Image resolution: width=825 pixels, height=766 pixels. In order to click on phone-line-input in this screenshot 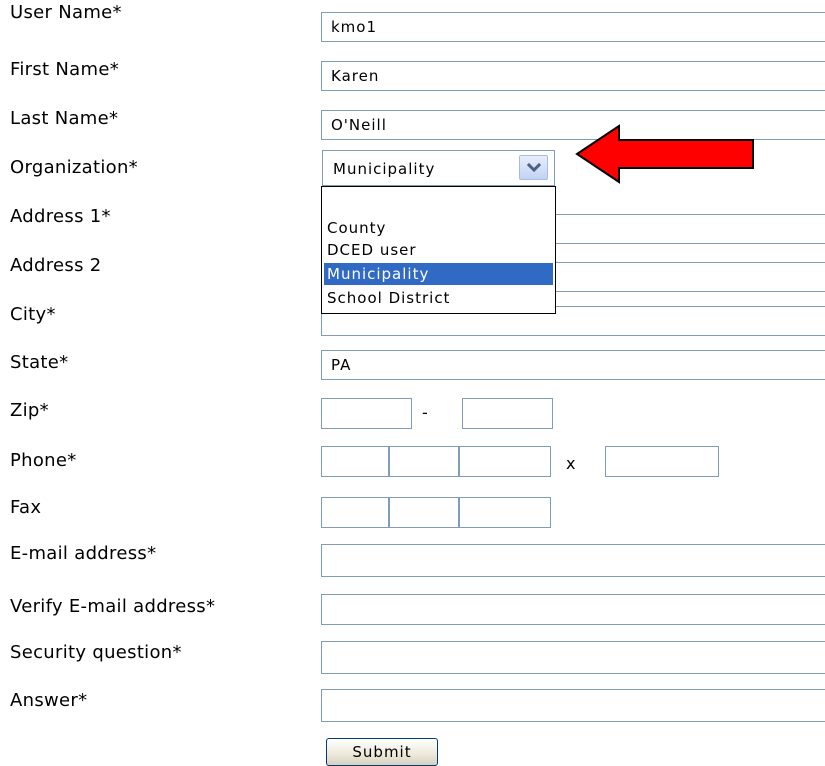, I will do `click(505, 461)`.